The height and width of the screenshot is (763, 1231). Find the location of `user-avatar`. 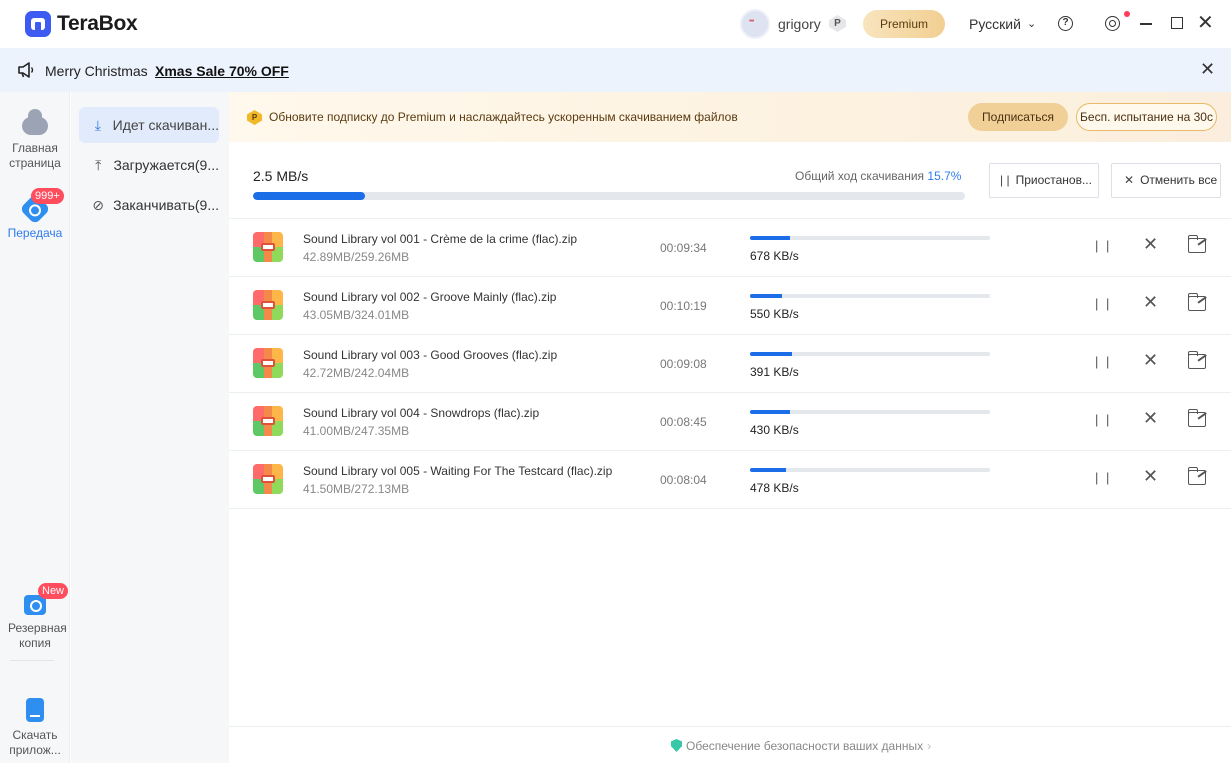

user-avatar is located at coordinates (755, 24).